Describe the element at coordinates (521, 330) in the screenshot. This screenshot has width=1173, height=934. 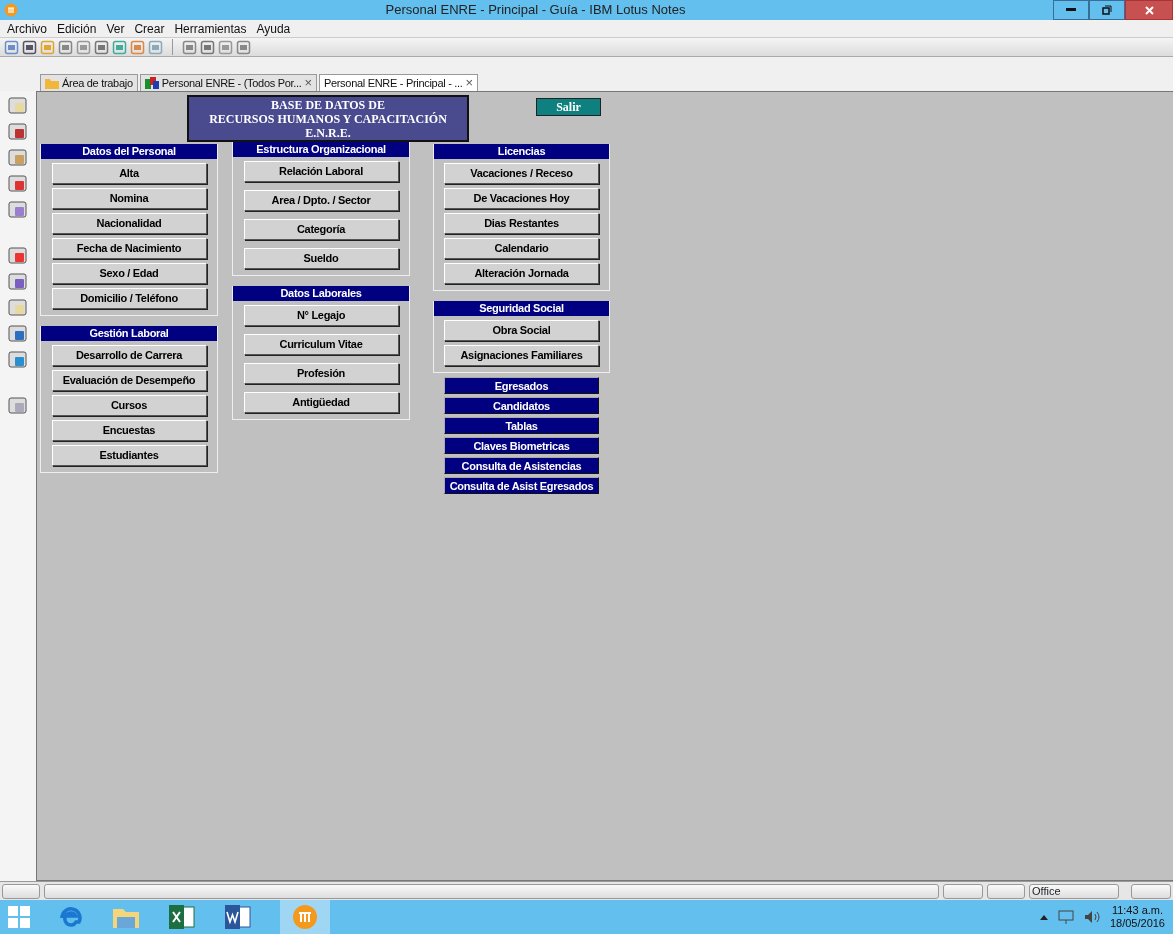
I see `form-button: Obra Social` at that location.